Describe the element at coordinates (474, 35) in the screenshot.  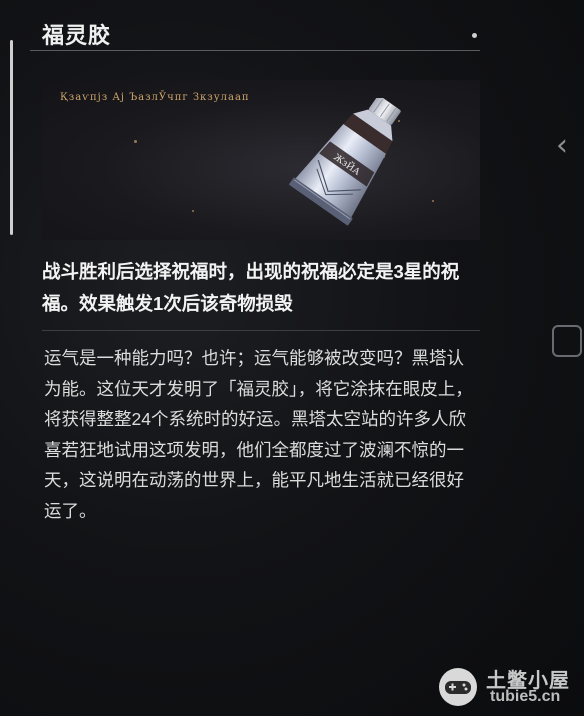
I see `title-dot-icon` at that location.